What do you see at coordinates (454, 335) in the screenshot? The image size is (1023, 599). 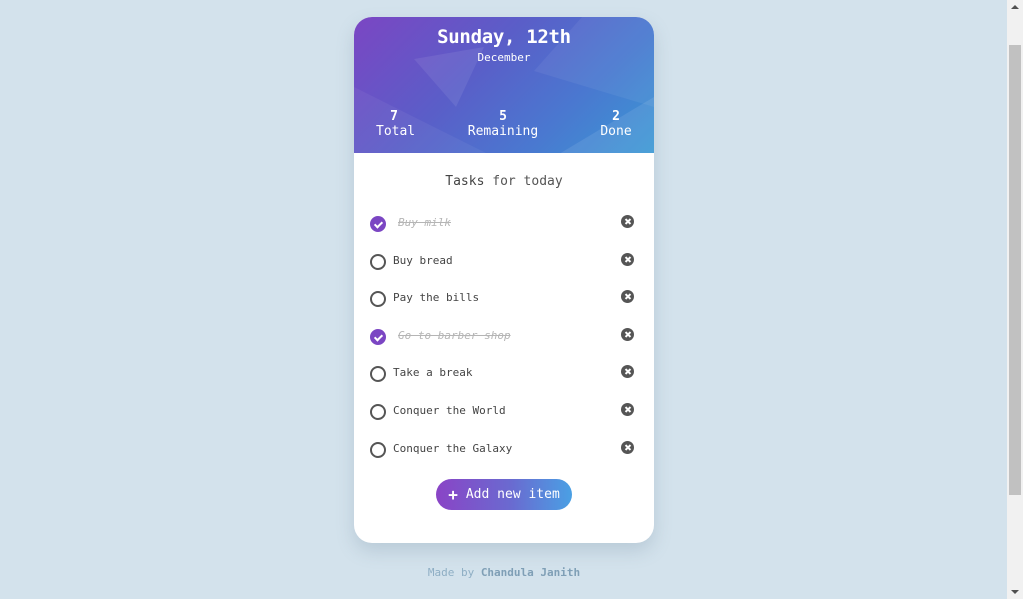 I see `task-text: Go to barber shop` at bounding box center [454, 335].